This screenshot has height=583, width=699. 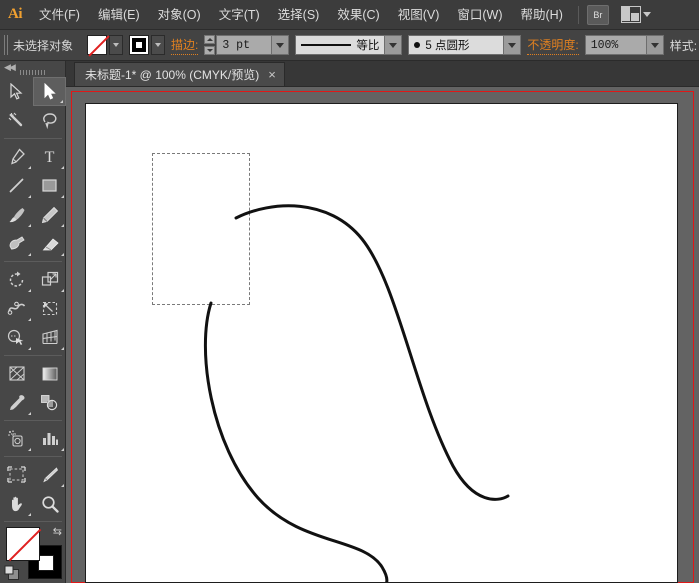 I want to click on opacity-dropdown-button, so click(x=655, y=45).